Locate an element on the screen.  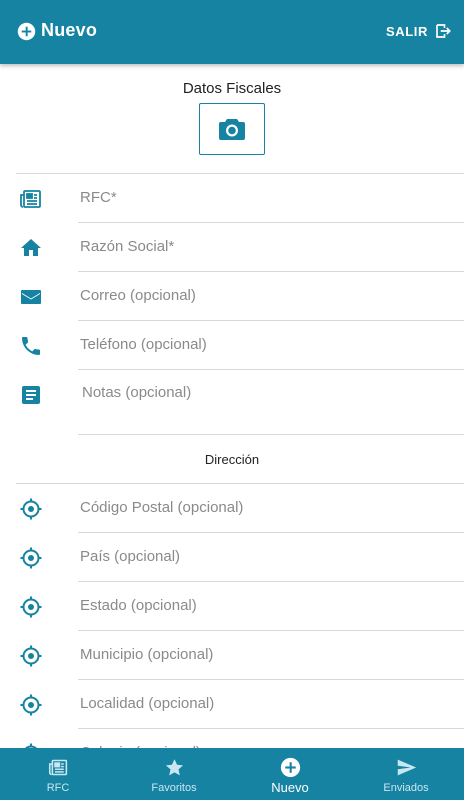
logout-button: SALIR is located at coordinates (419, 31).